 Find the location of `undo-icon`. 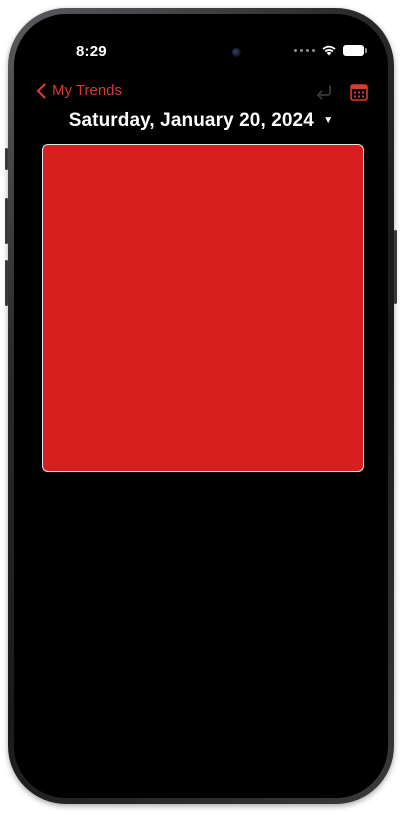

undo-icon is located at coordinates (324, 92).